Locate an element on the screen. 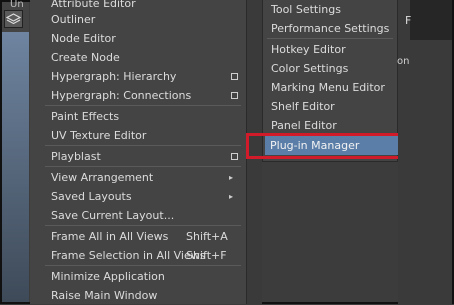  menu-item-marking-menu-editor: Marking Menu Editor is located at coordinates (330, 87).